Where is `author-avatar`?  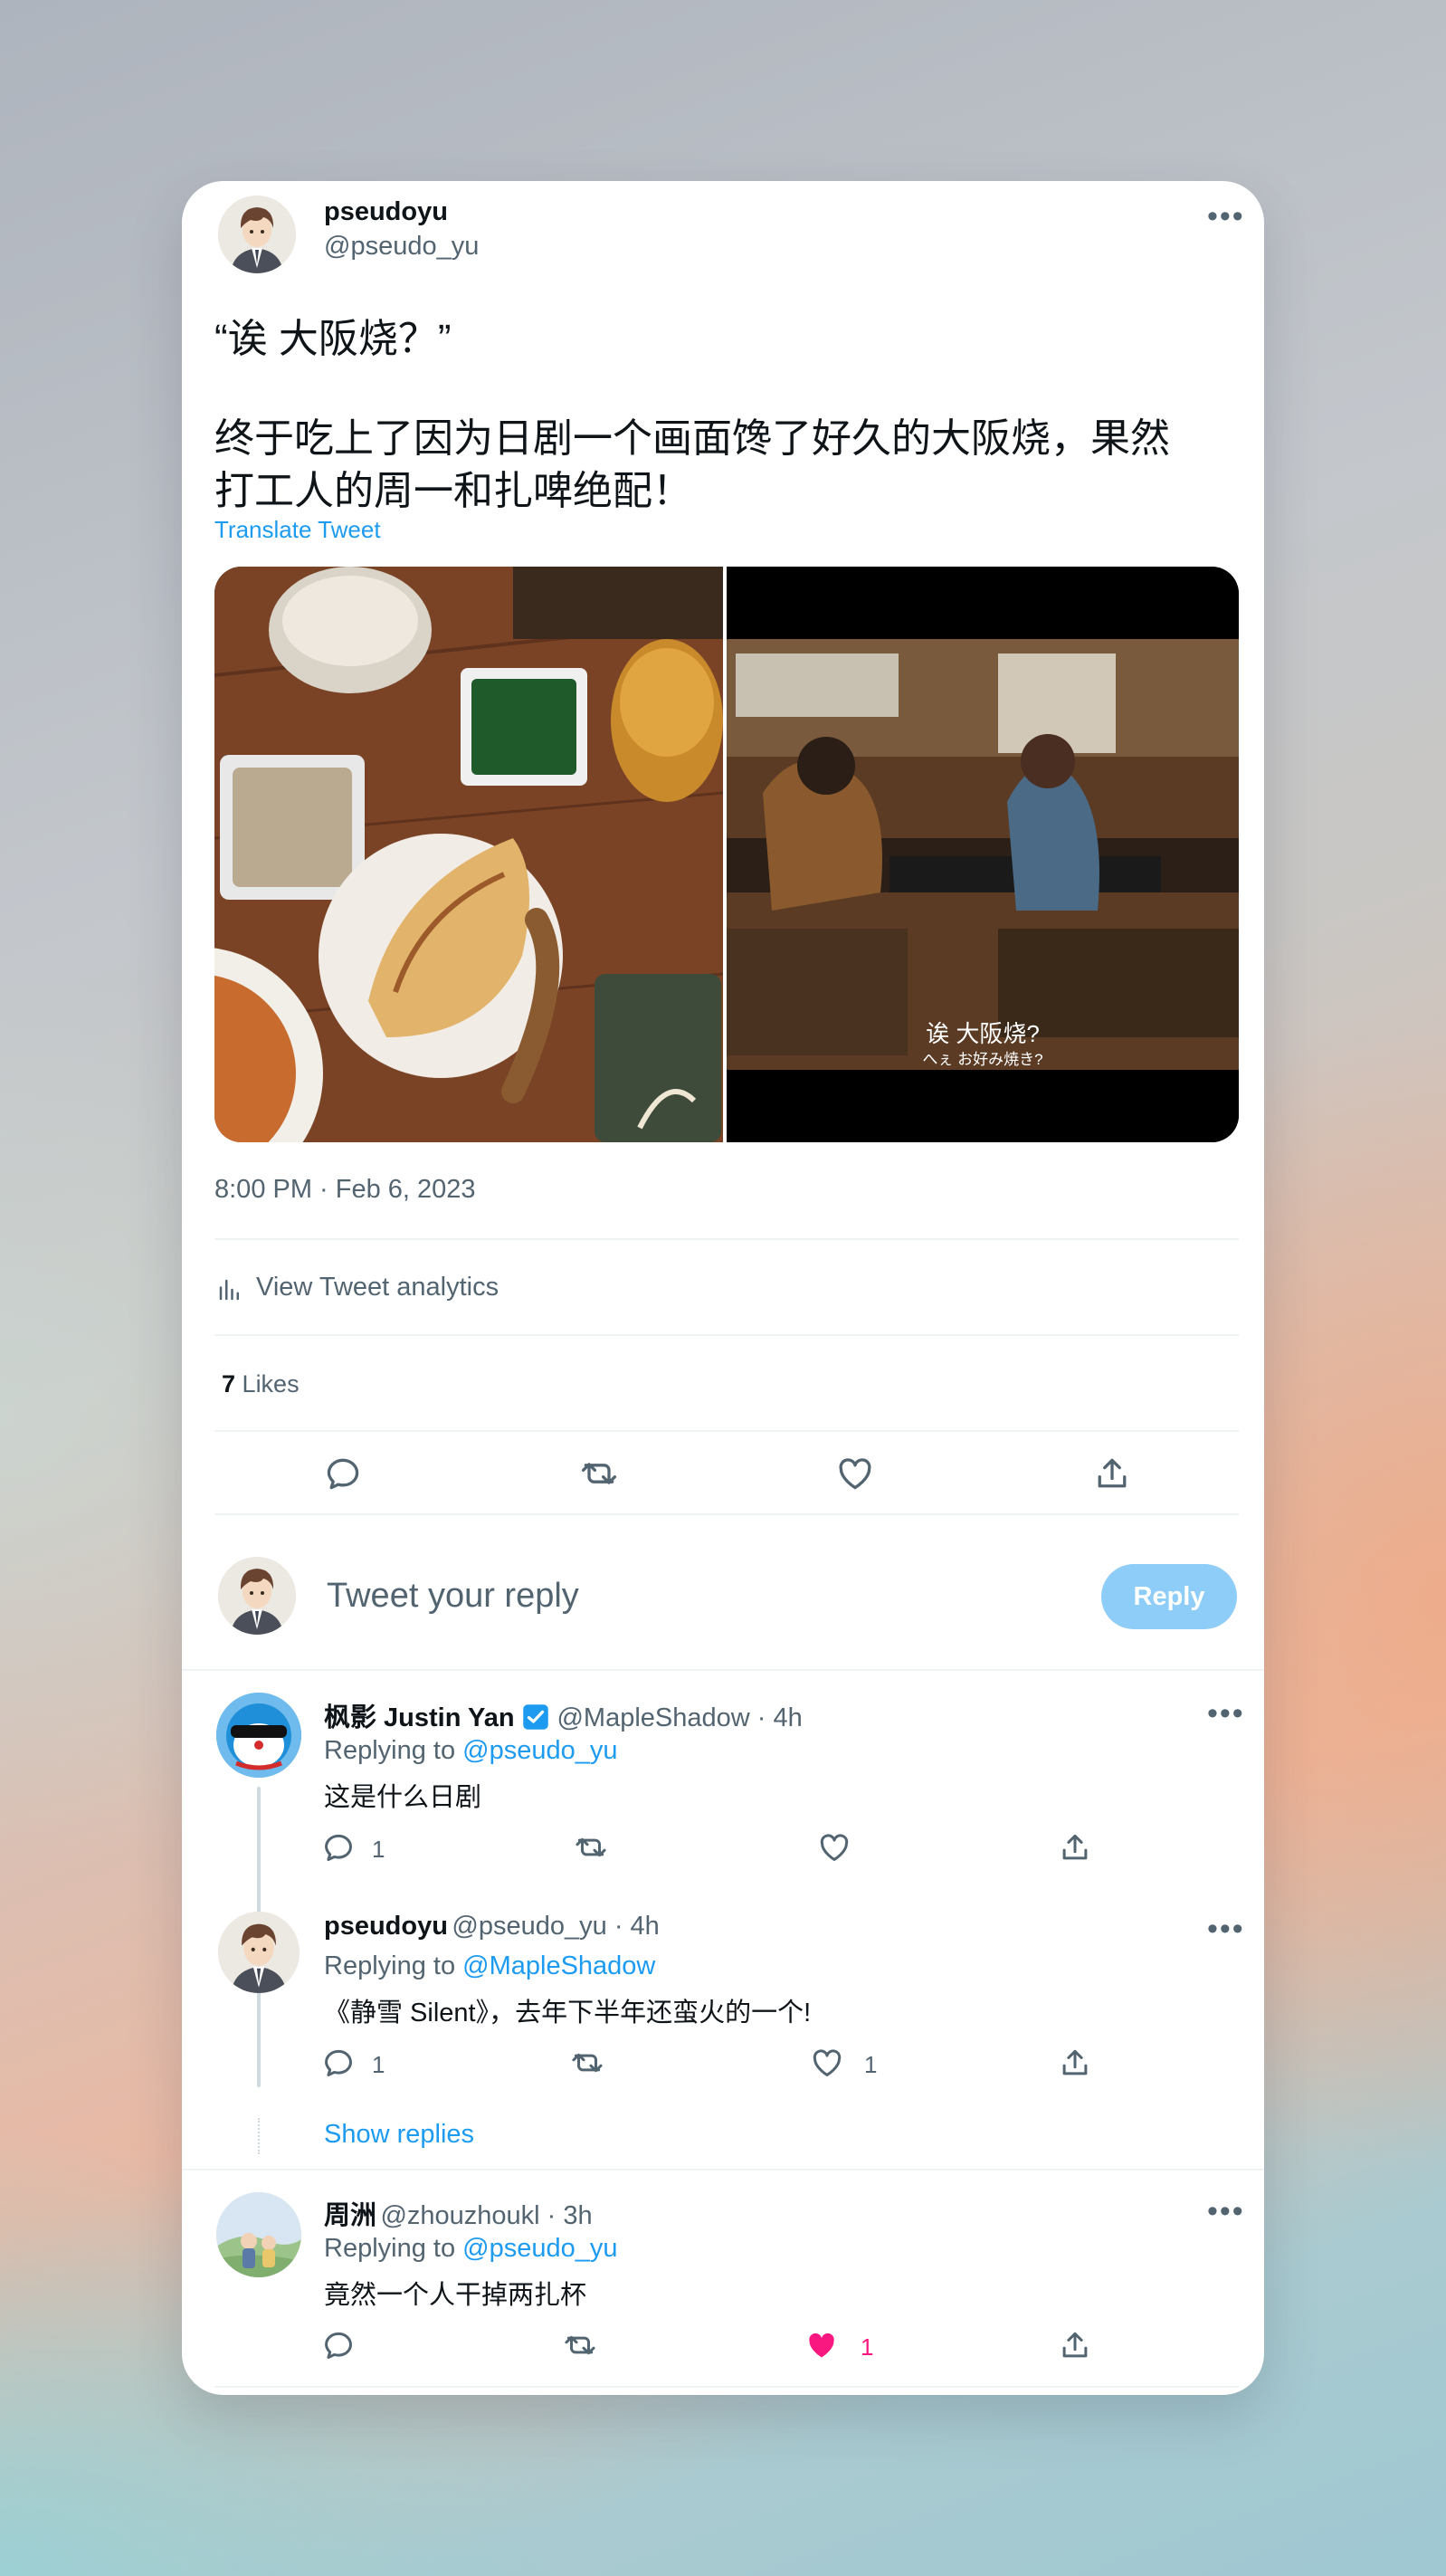
author-avatar is located at coordinates (257, 235).